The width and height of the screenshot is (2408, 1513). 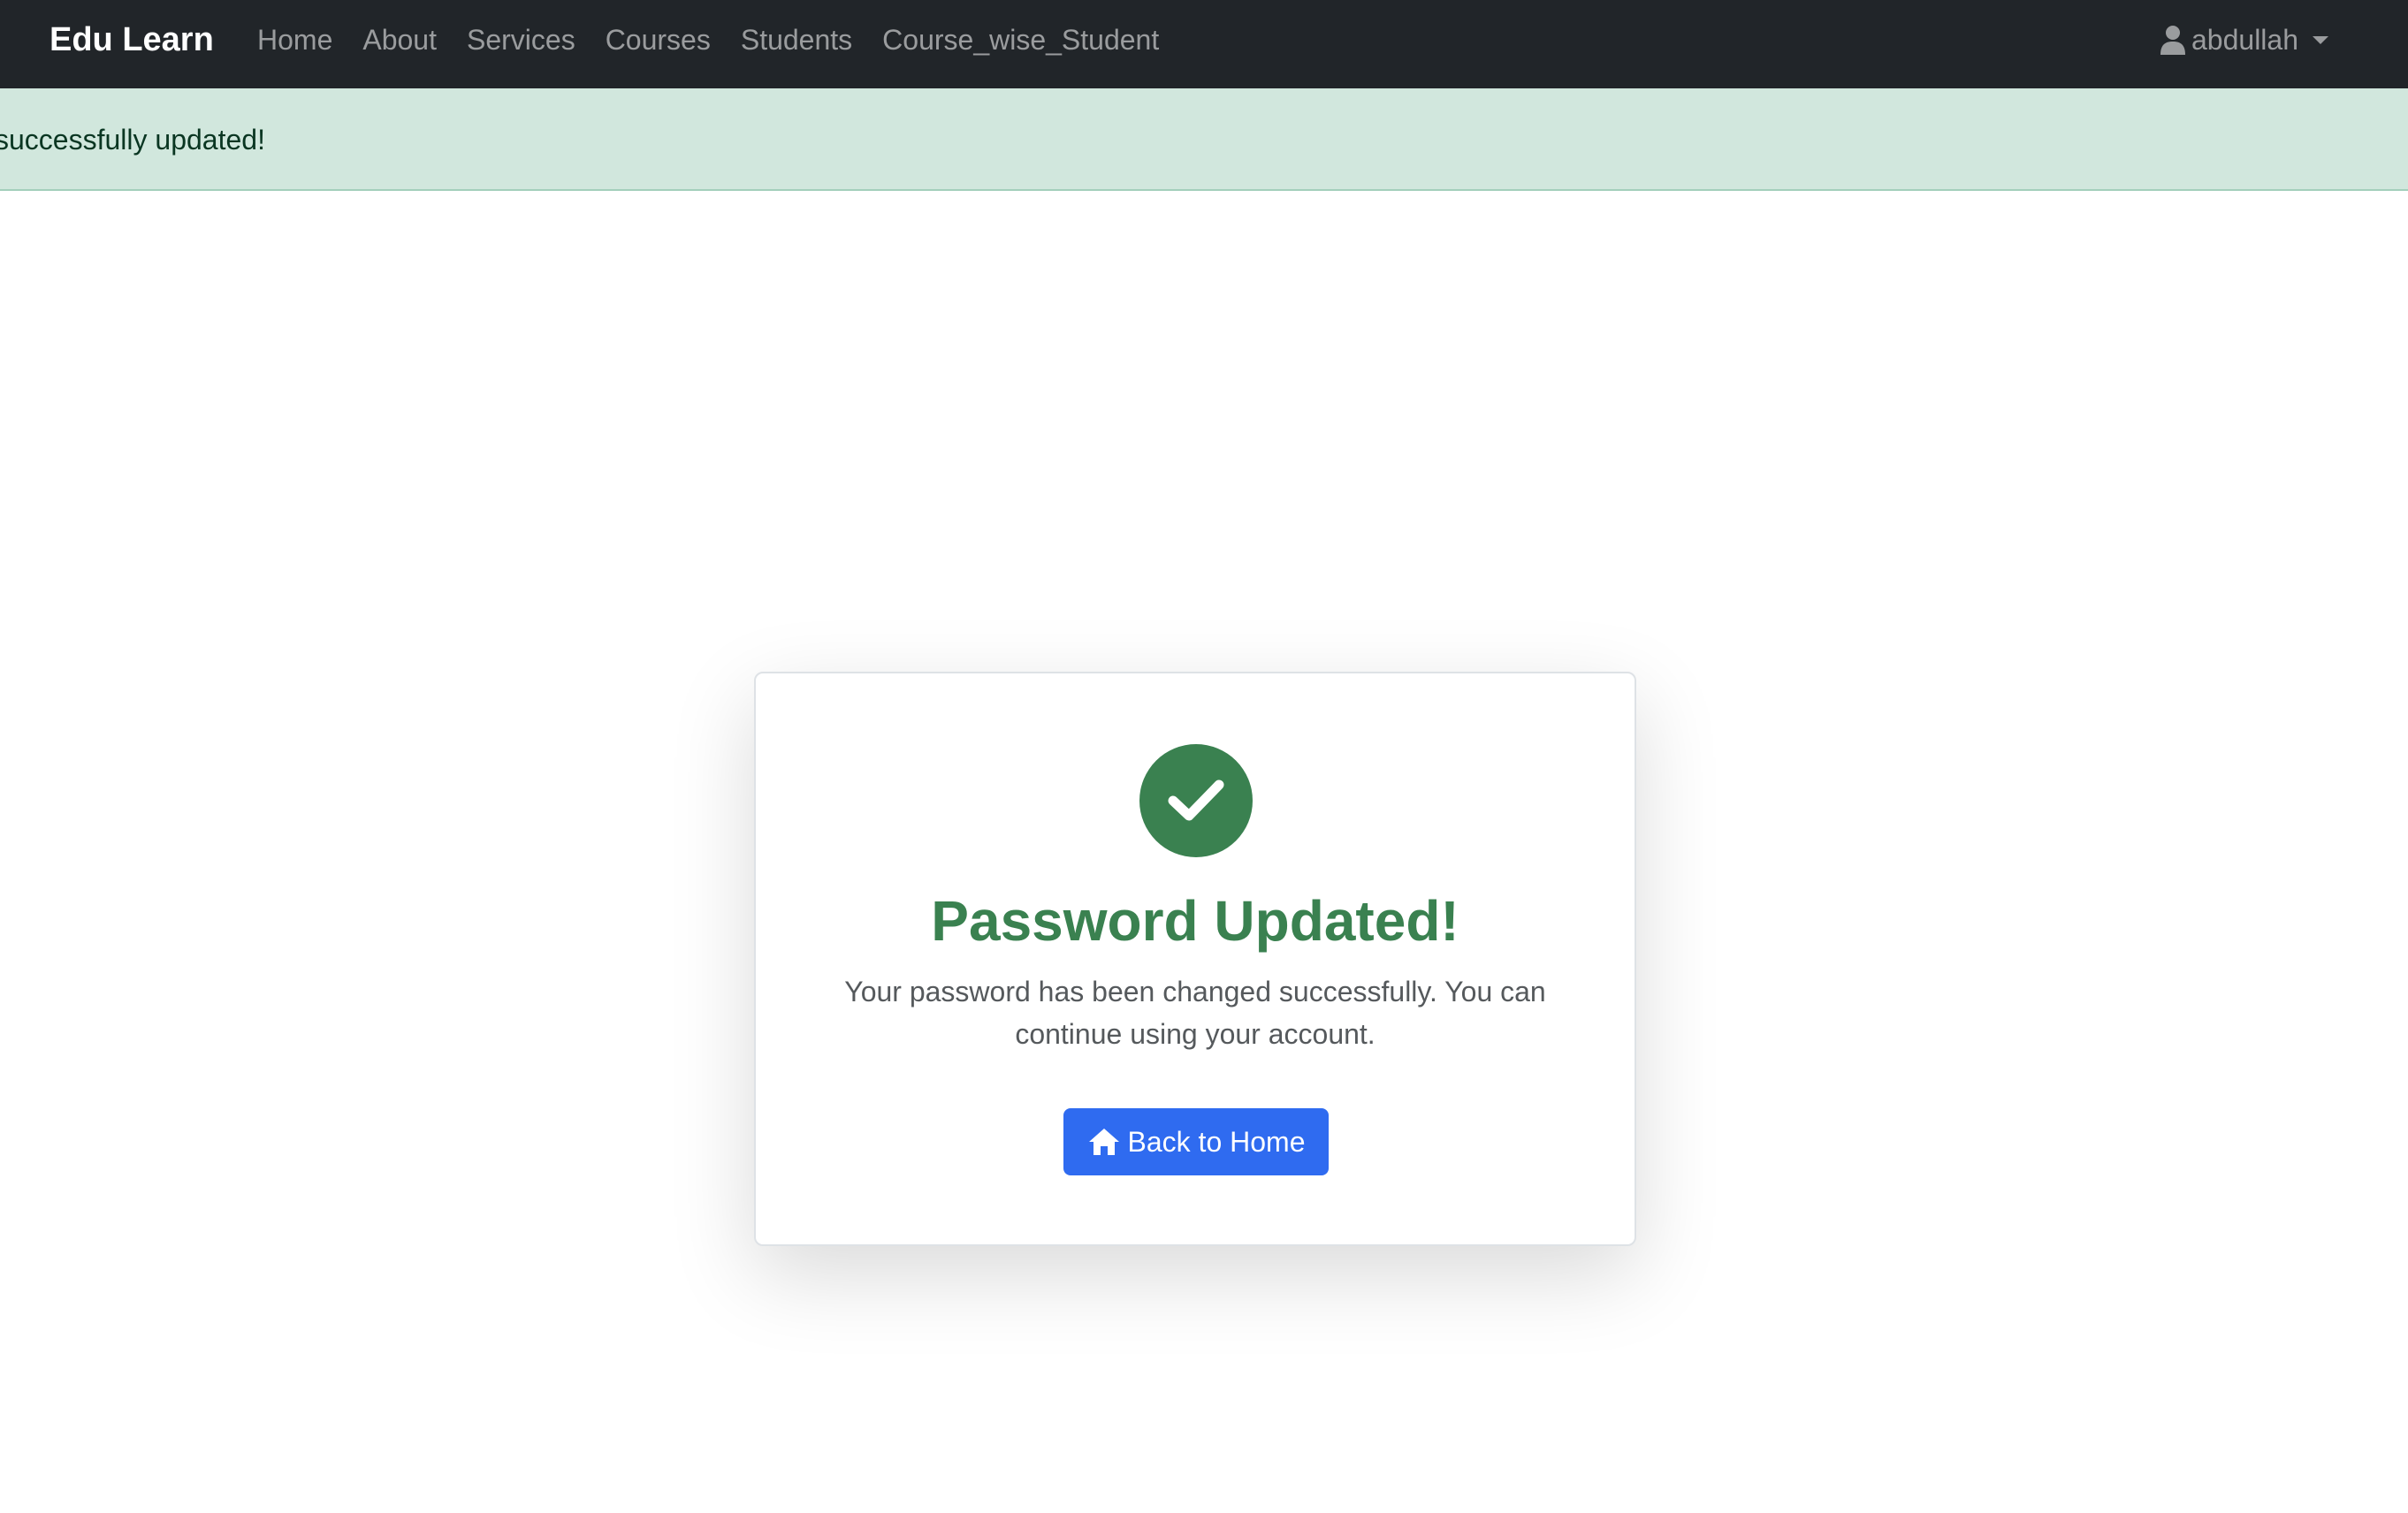 What do you see at coordinates (1195, 921) in the screenshot?
I see `card-title: Password Updated!` at bounding box center [1195, 921].